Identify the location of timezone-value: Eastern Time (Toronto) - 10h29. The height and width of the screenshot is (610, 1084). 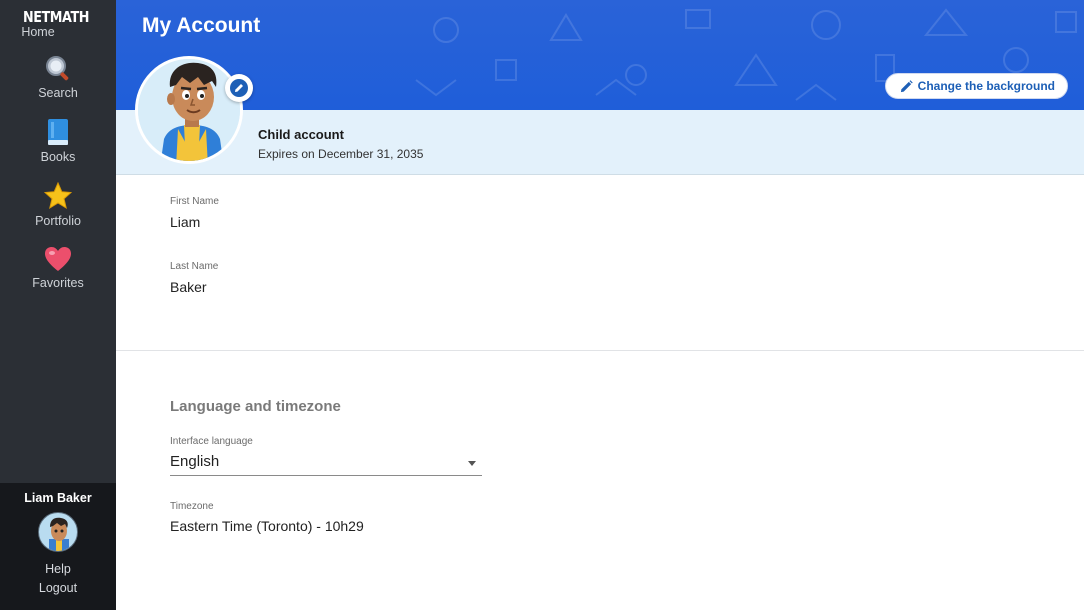
(267, 526).